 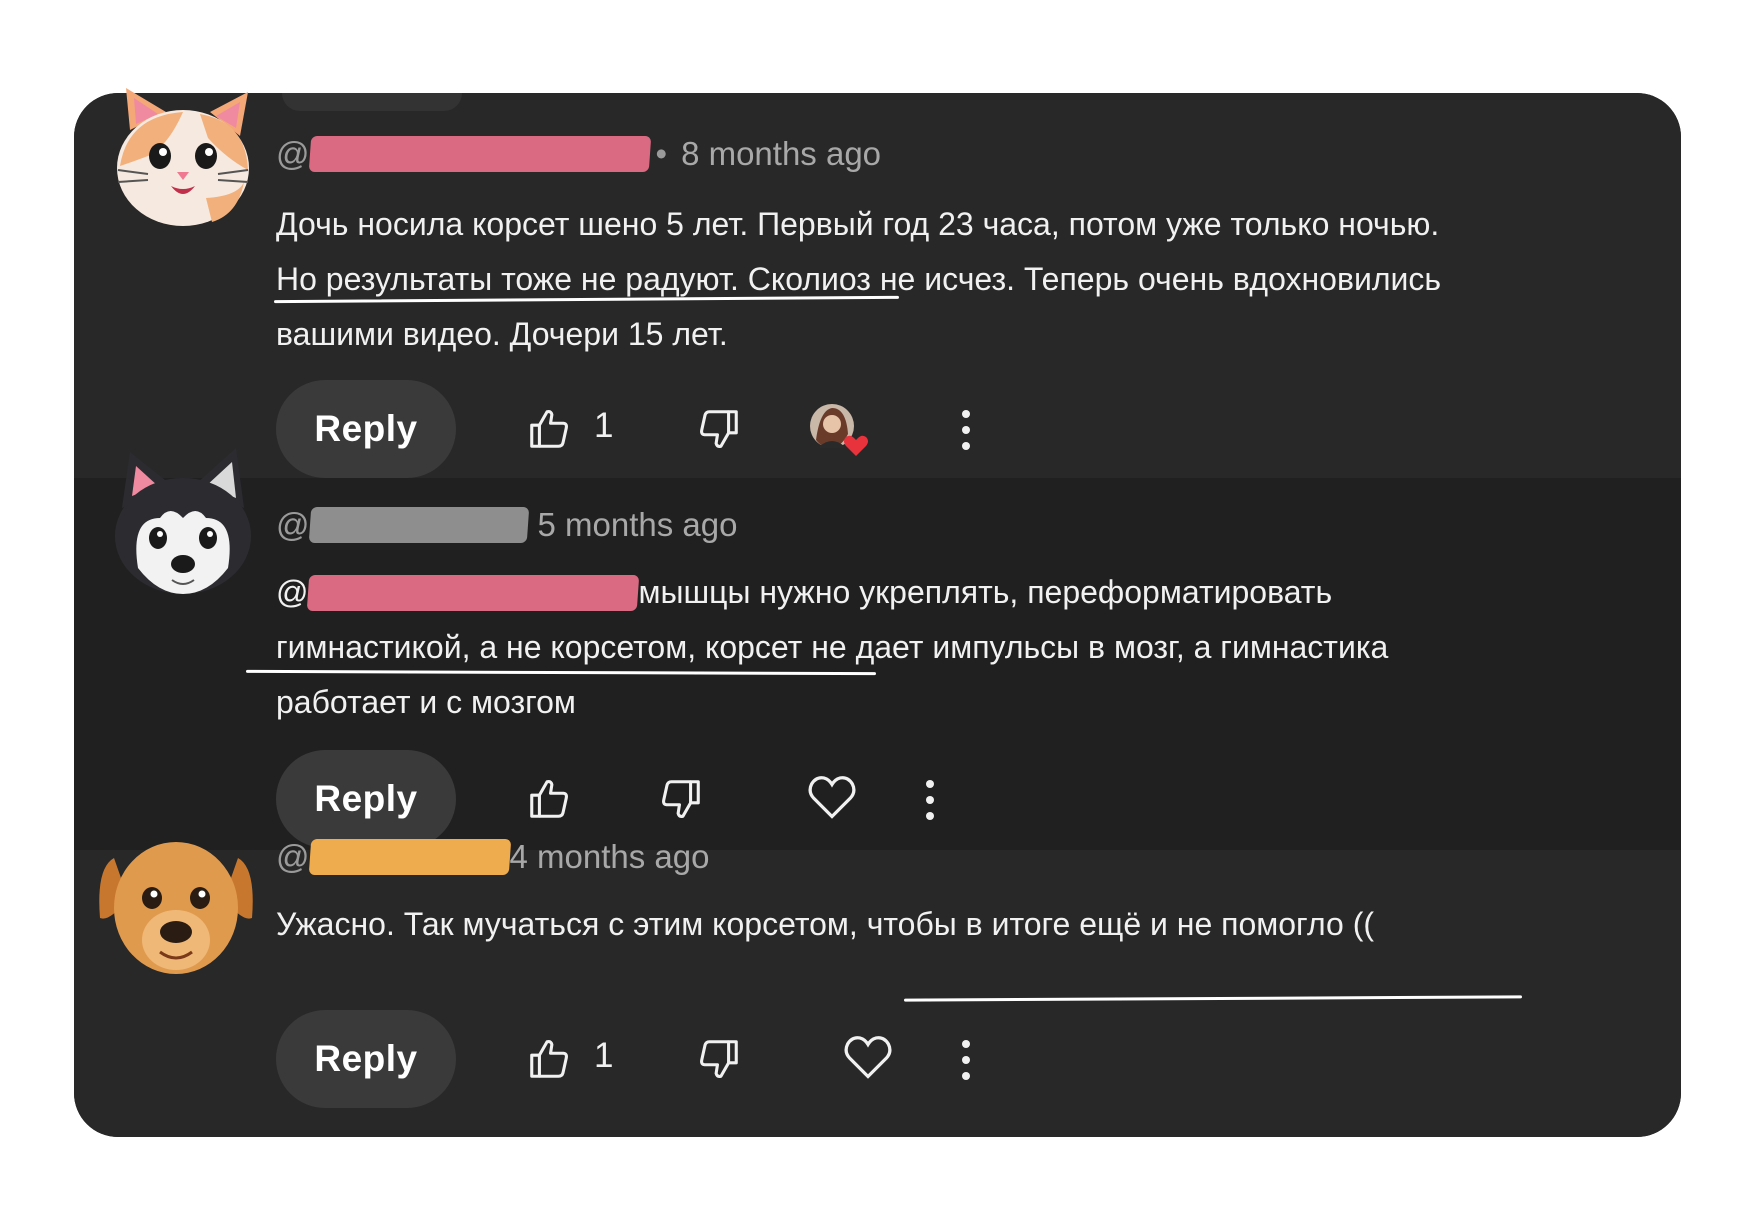 What do you see at coordinates (426, 702) in the screenshot?
I see `comment-line: работает и с мозгом` at bounding box center [426, 702].